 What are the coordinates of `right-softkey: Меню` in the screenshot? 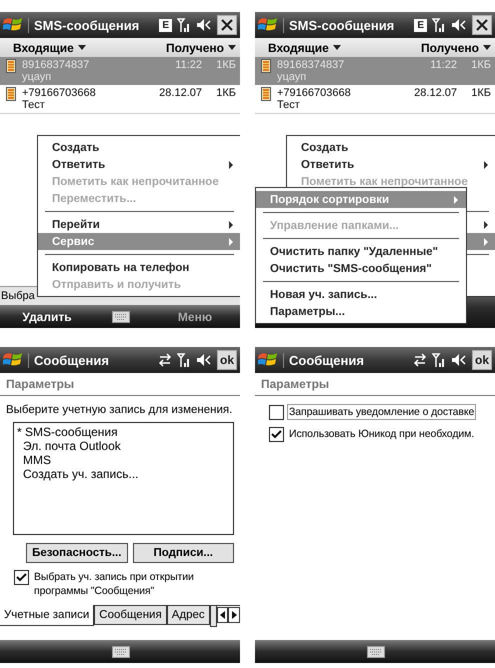 It's located at (195, 317).